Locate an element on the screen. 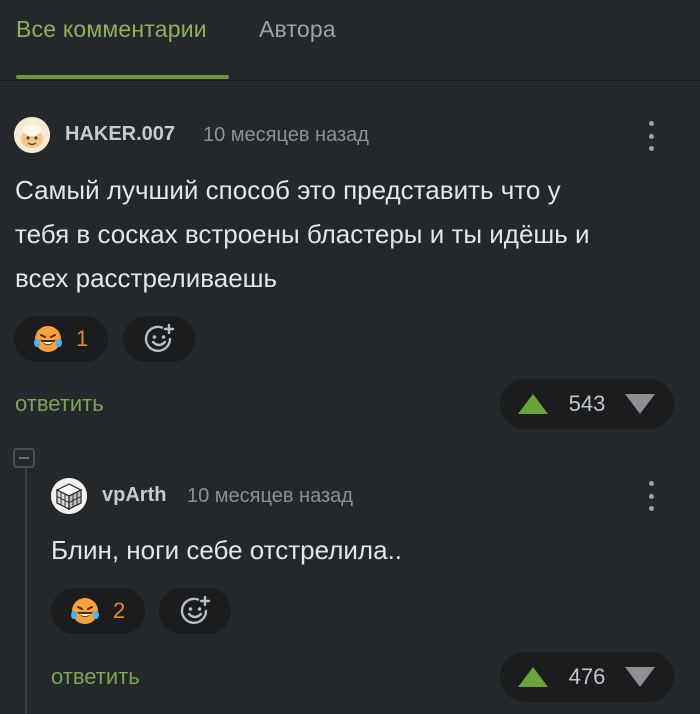  comment-text-line: Блин, ноги себе отстрелила.. is located at coordinates (227, 550).